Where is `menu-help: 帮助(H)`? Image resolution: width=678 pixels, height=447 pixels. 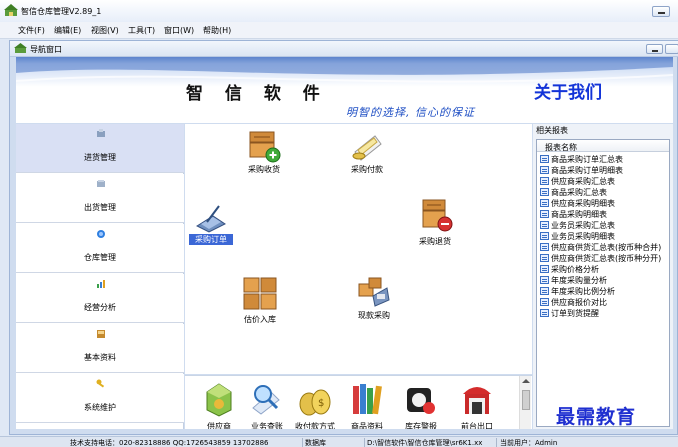 menu-help: 帮助(H) is located at coordinates (217, 30).